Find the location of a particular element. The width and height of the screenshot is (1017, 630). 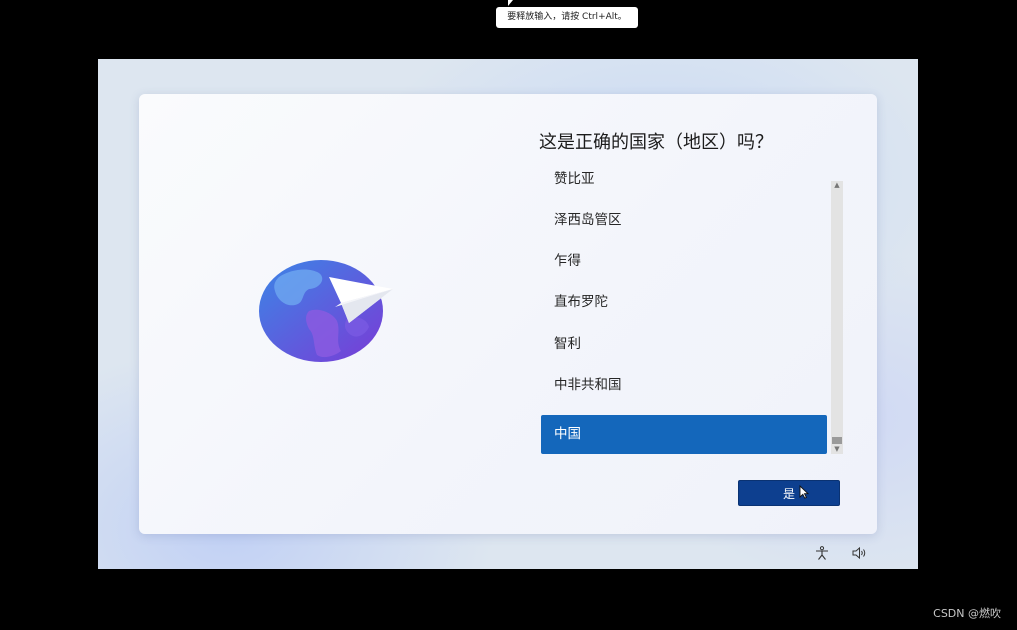

list-item-country-selected: 中国 is located at coordinates (684, 434).